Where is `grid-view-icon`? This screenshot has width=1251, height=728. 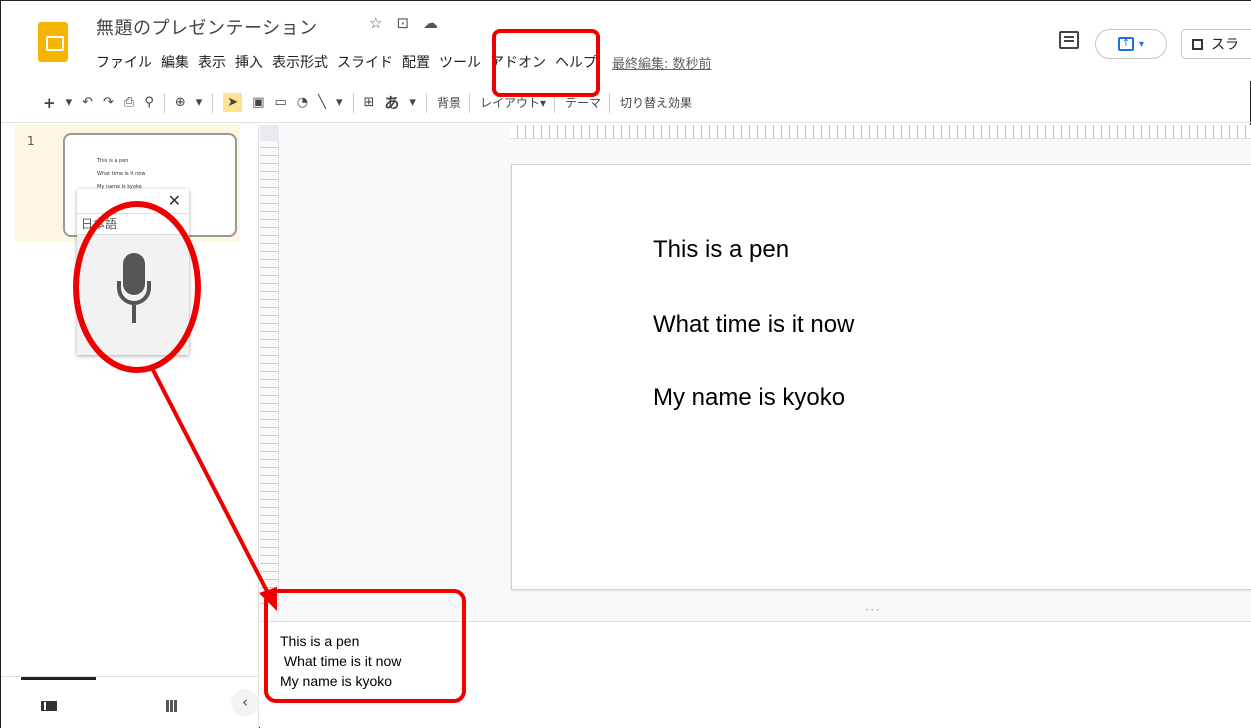 grid-view-icon is located at coordinates (172, 706).